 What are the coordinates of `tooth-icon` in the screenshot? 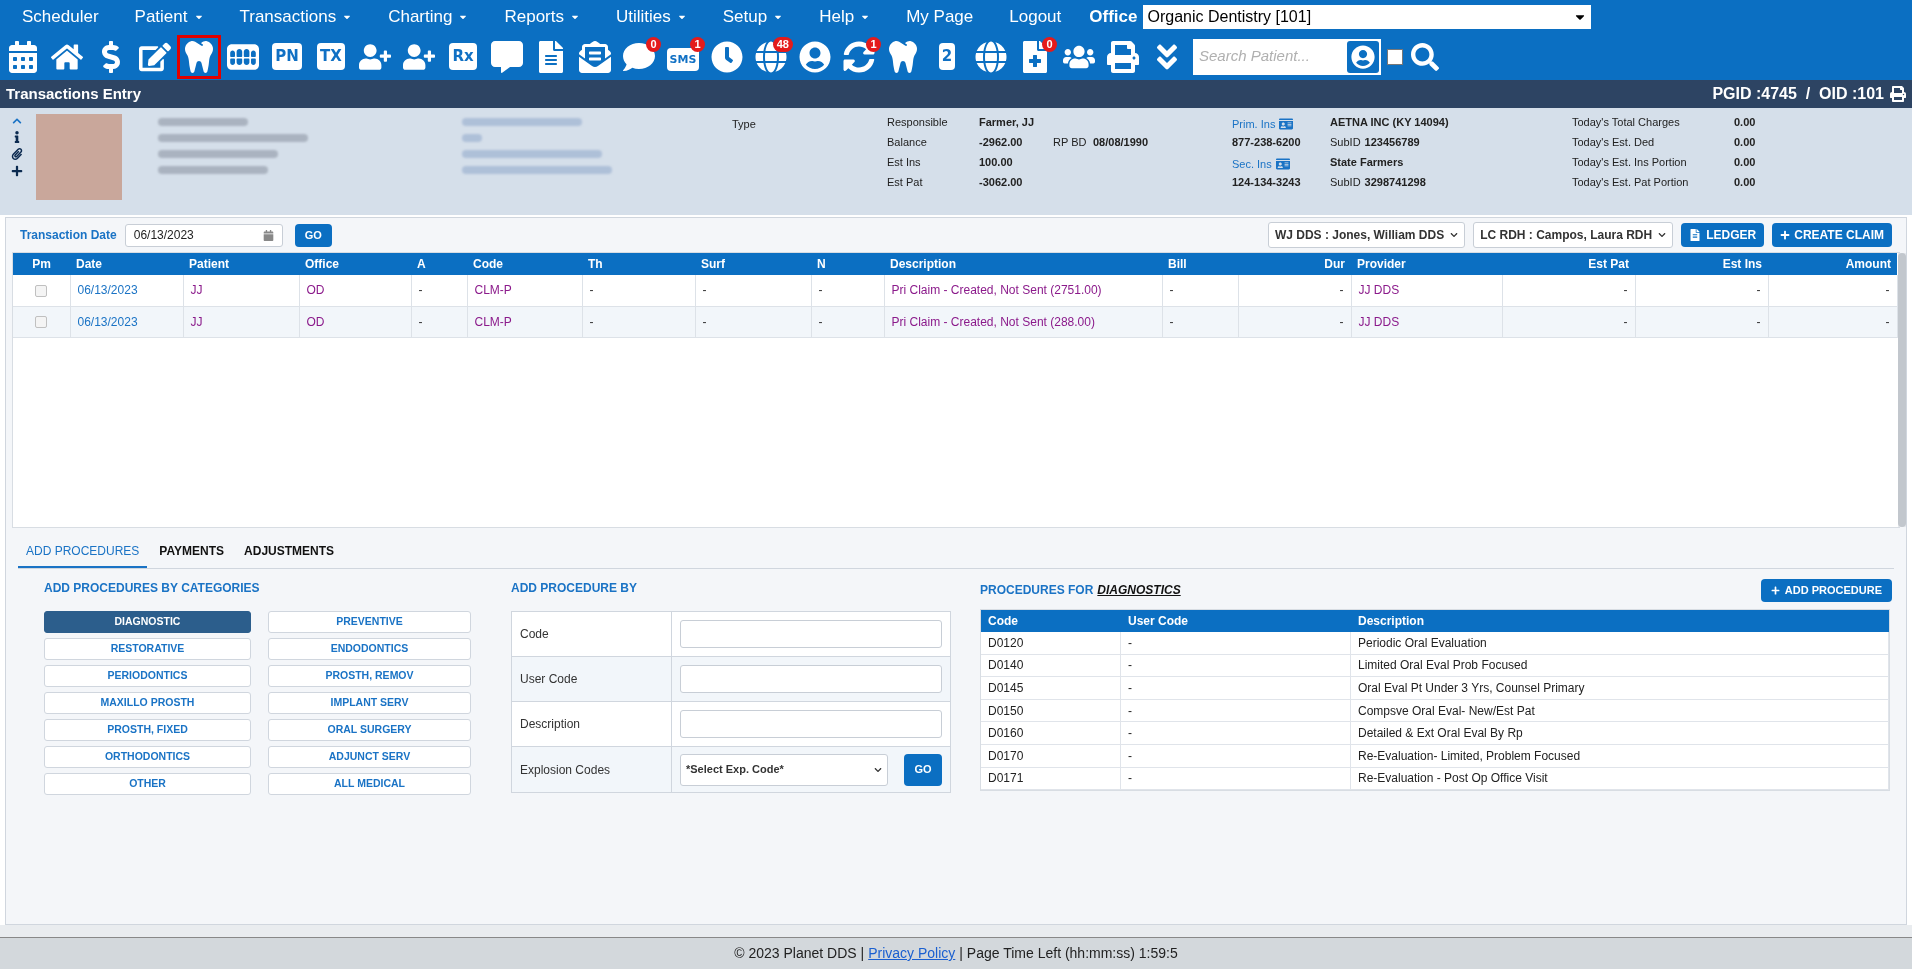 It's located at (903, 56).